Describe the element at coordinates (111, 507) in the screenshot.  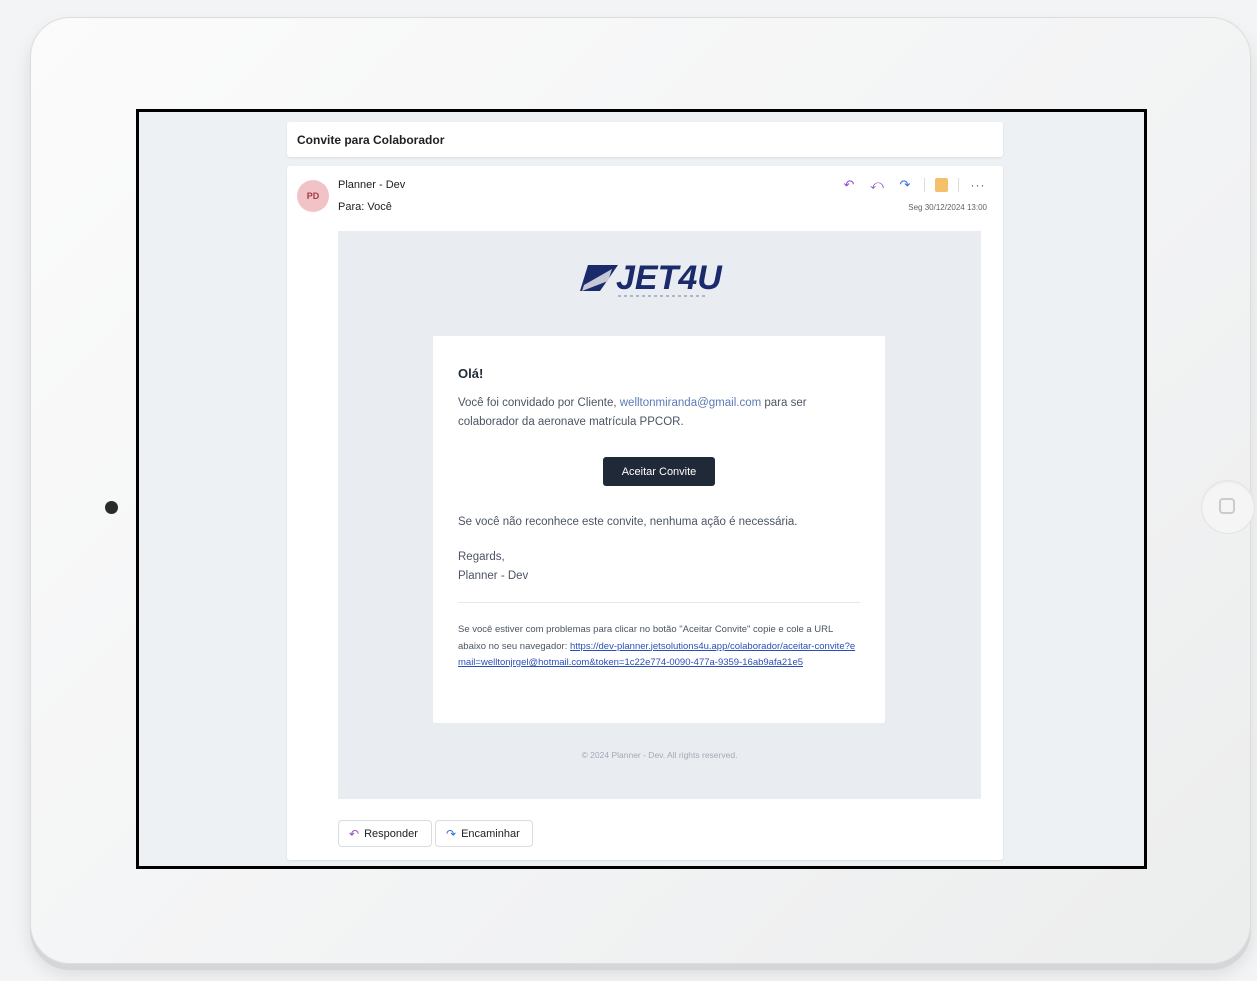
I see `camera-dot` at that location.